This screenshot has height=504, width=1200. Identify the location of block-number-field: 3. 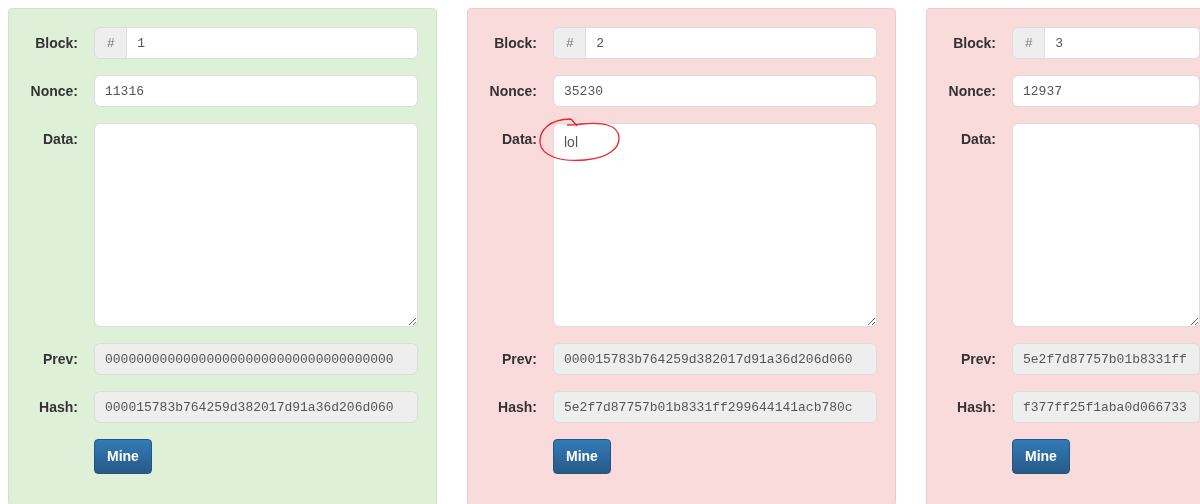
(1122, 43).